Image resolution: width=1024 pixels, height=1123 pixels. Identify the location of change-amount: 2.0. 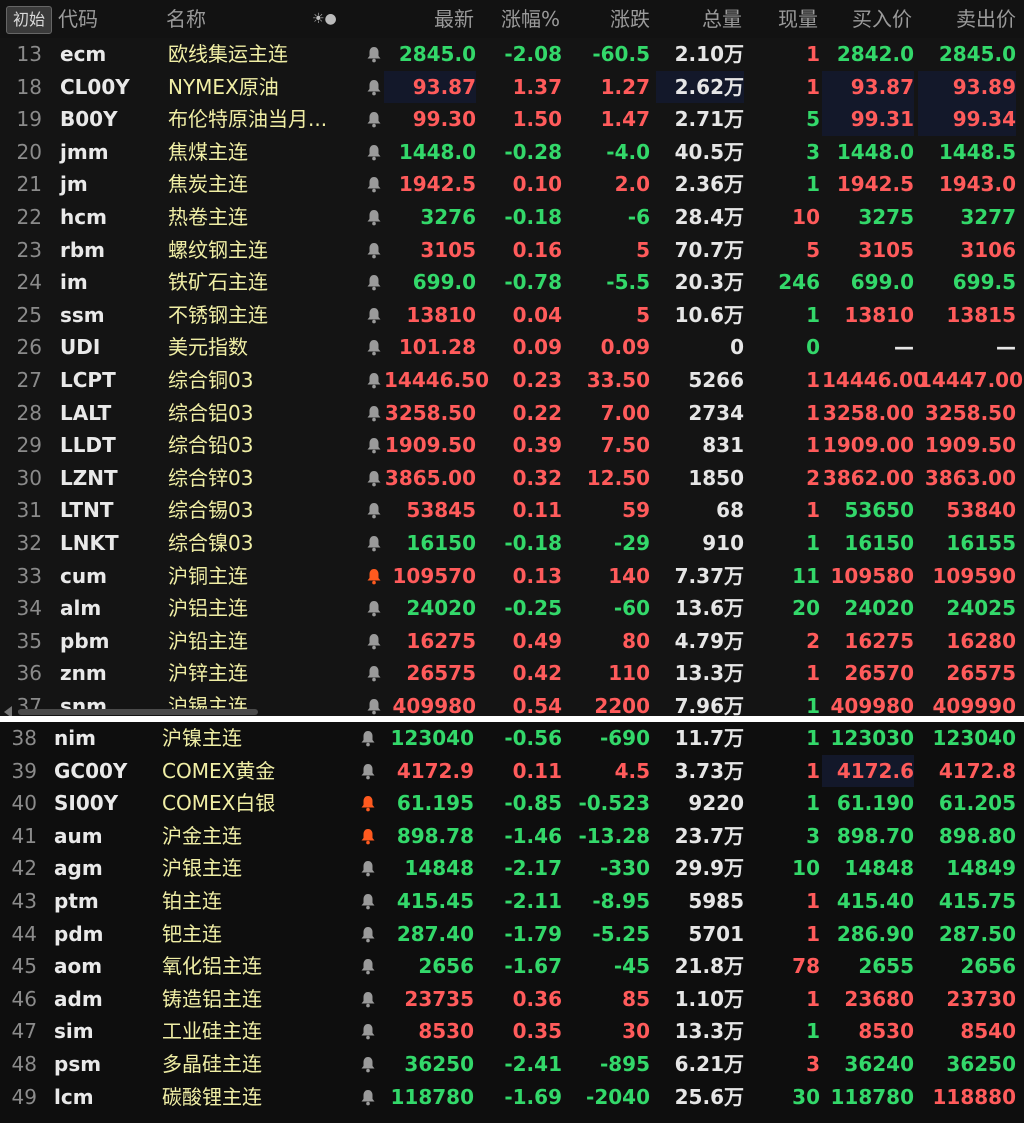
(632, 184).